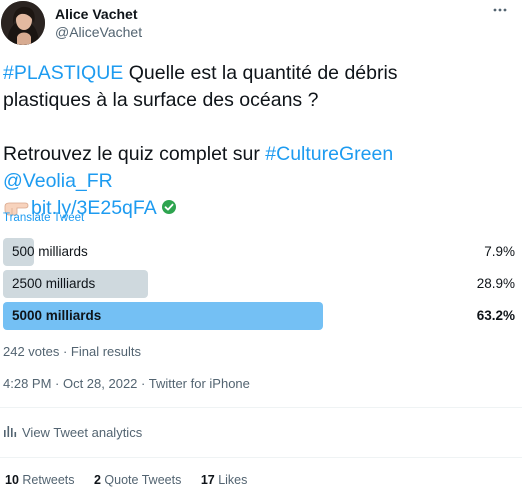 Image resolution: width=522 pixels, height=495 pixels. I want to click on likes-stat: 17 Likes, so click(224, 480).